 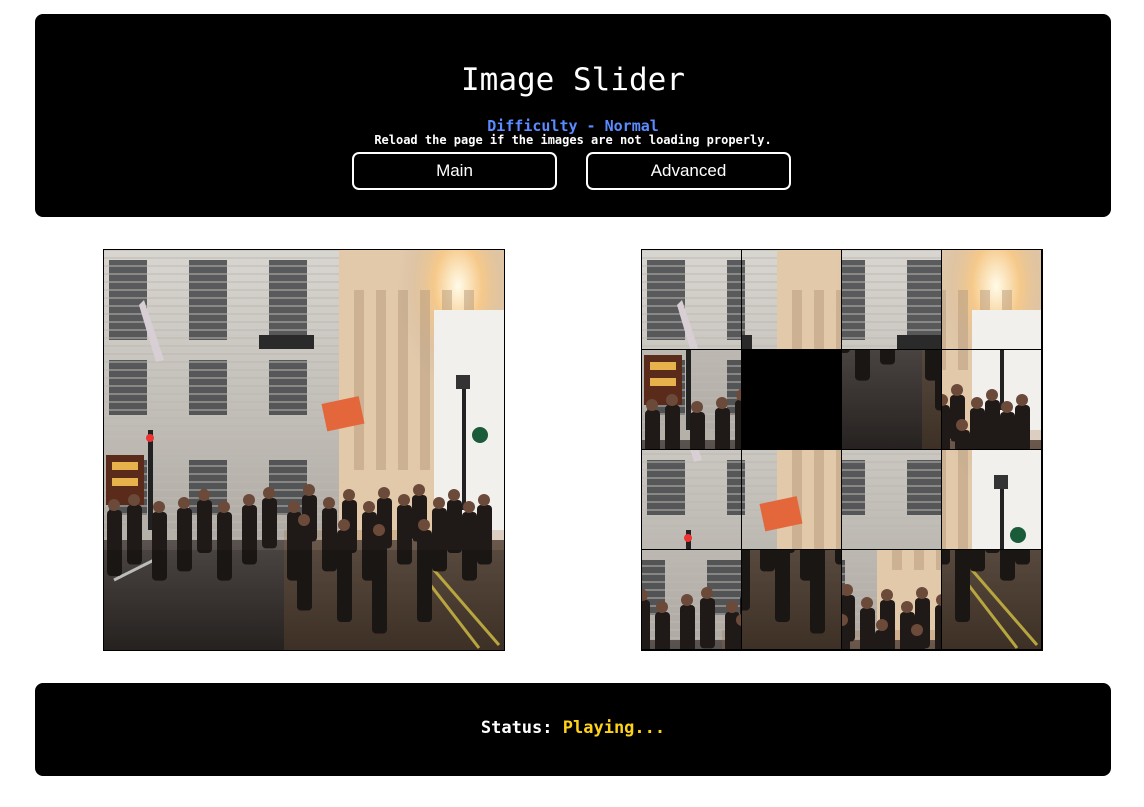 I want to click on status-label: Status:, so click(x=516, y=728).